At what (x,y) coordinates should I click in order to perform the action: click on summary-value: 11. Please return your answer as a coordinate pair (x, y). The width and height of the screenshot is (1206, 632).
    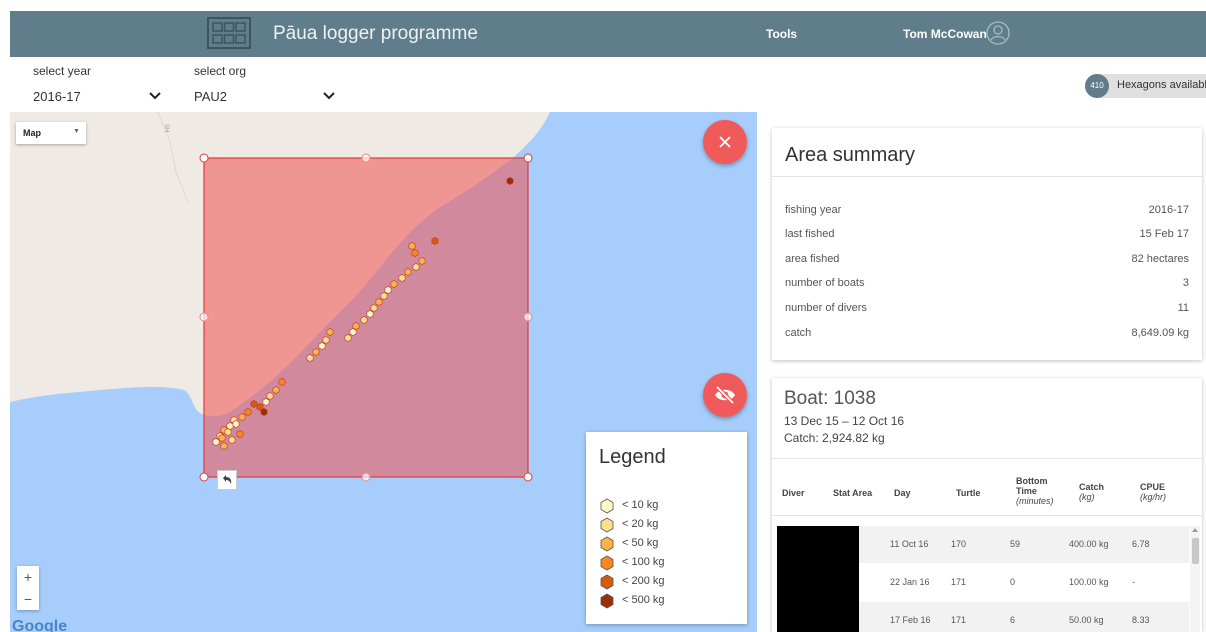
    Looking at the image, I should click on (1183, 308).